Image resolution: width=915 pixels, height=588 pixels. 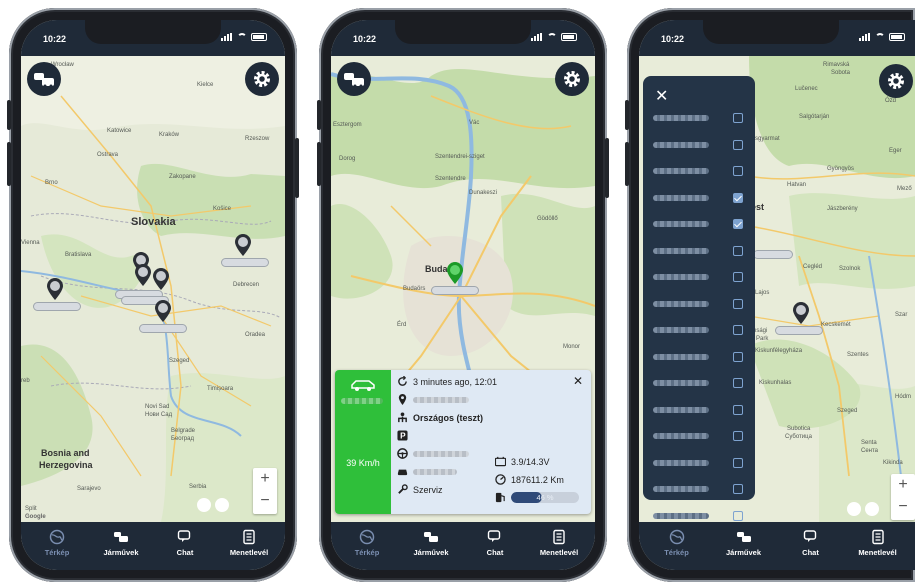 What do you see at coordinates (545, 497) in the screenshot?
I see `fuel-level-text: 46 %` at bounding box center [545, 497].